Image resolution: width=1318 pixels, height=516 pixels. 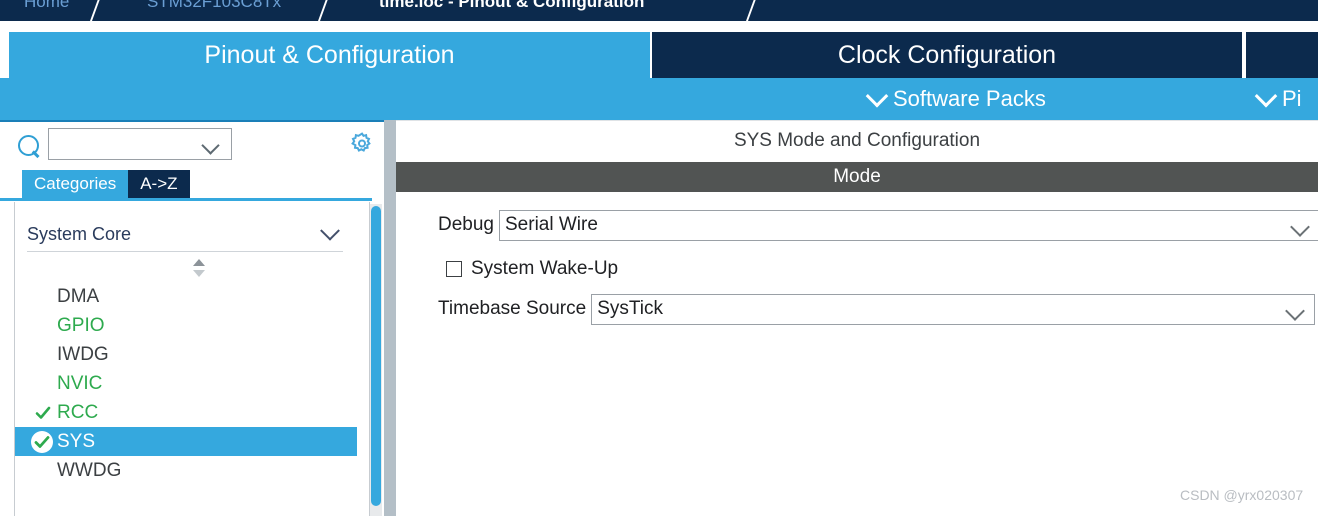 What do you see at coordinates (192, 325) in the screenshot?
I see `tree-item-gpio: GPIO` at bounding box center [192, 325].